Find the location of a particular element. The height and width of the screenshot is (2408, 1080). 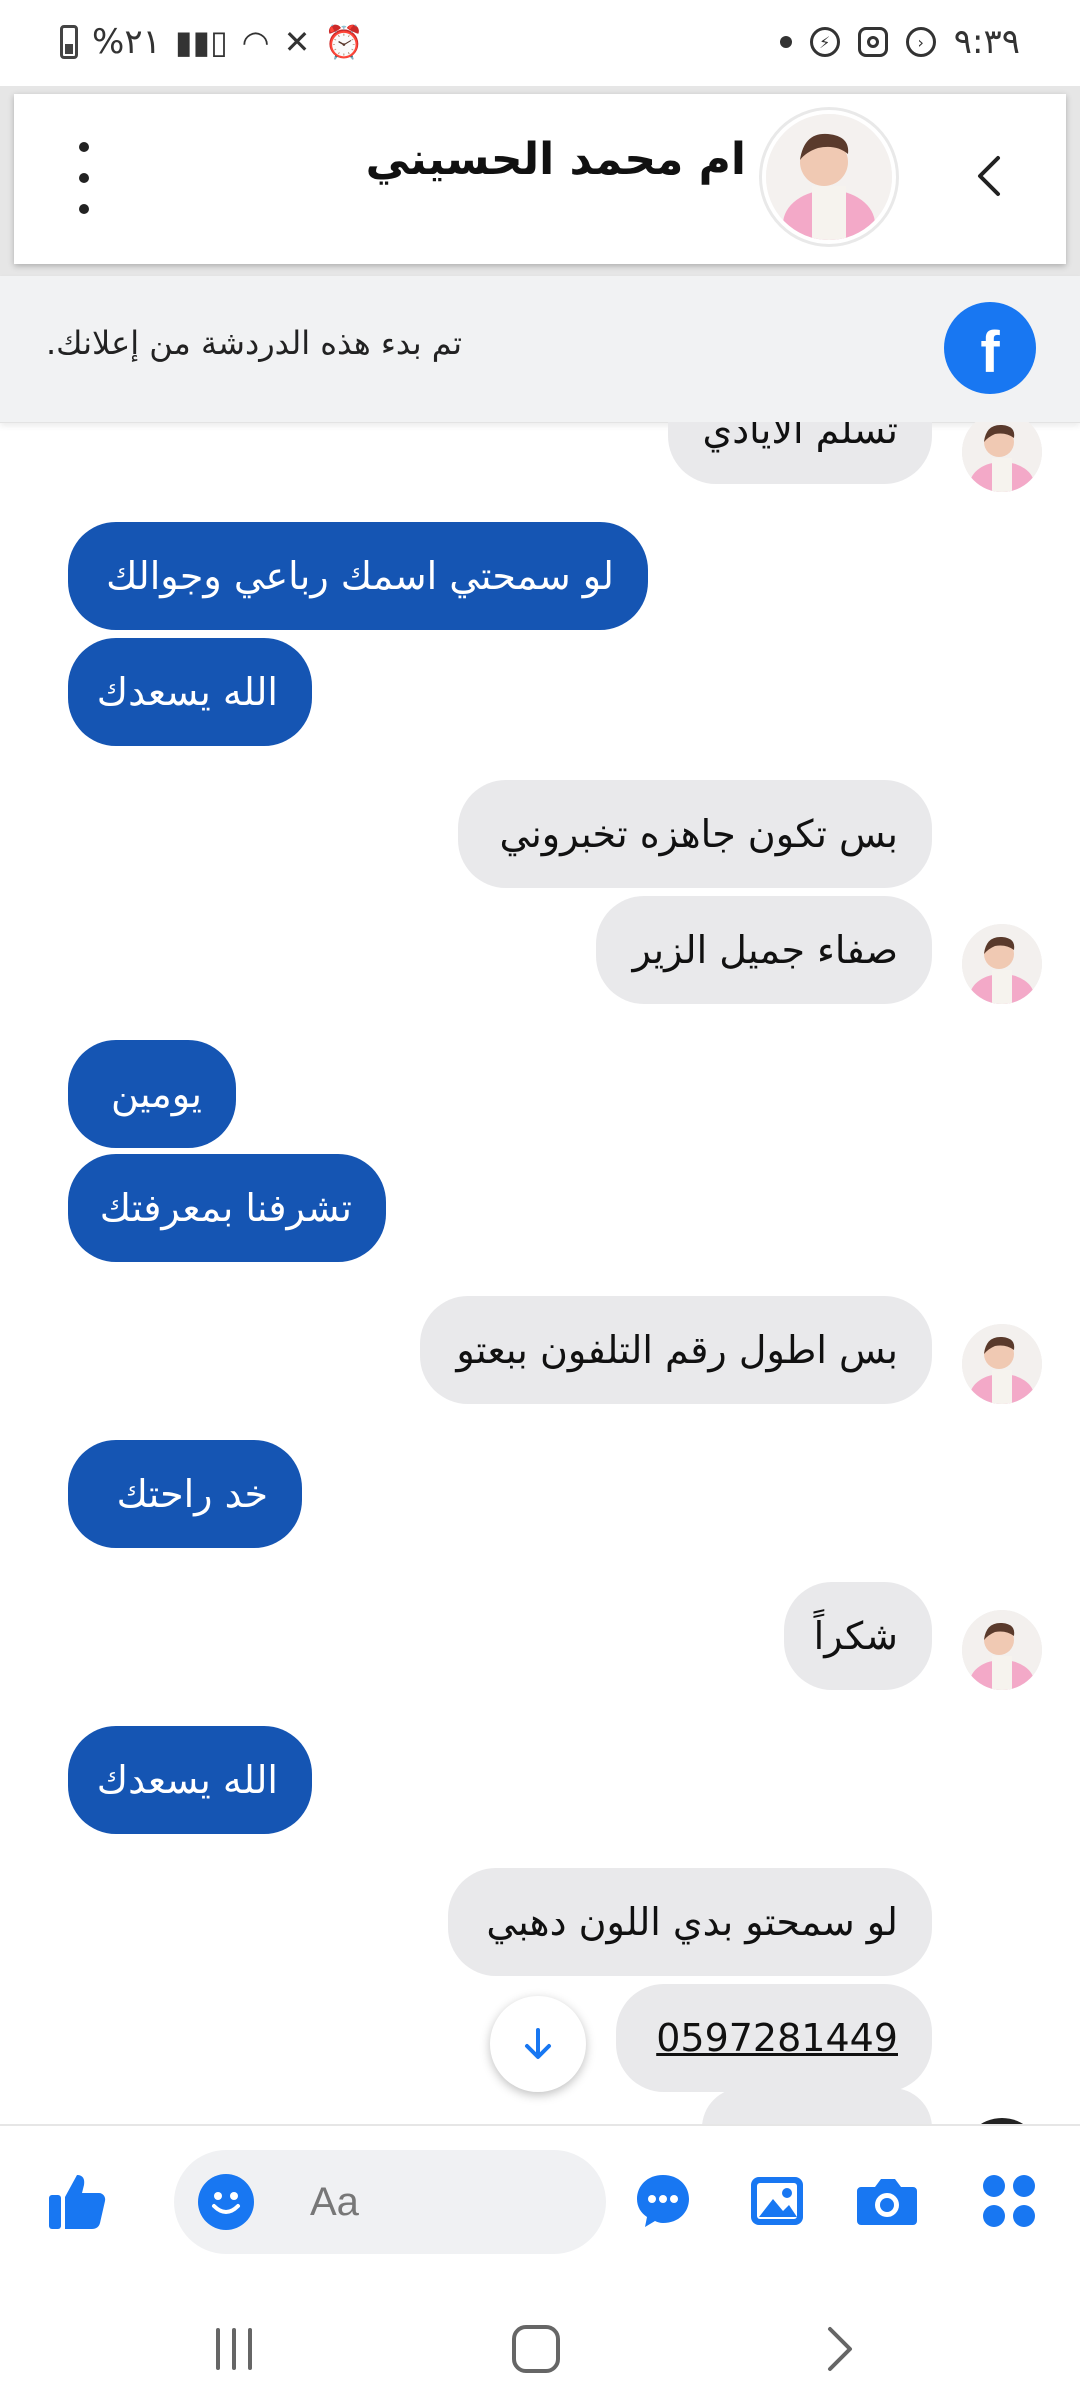

scroll-to-bottom-button is located at coordinates (538, 2044).